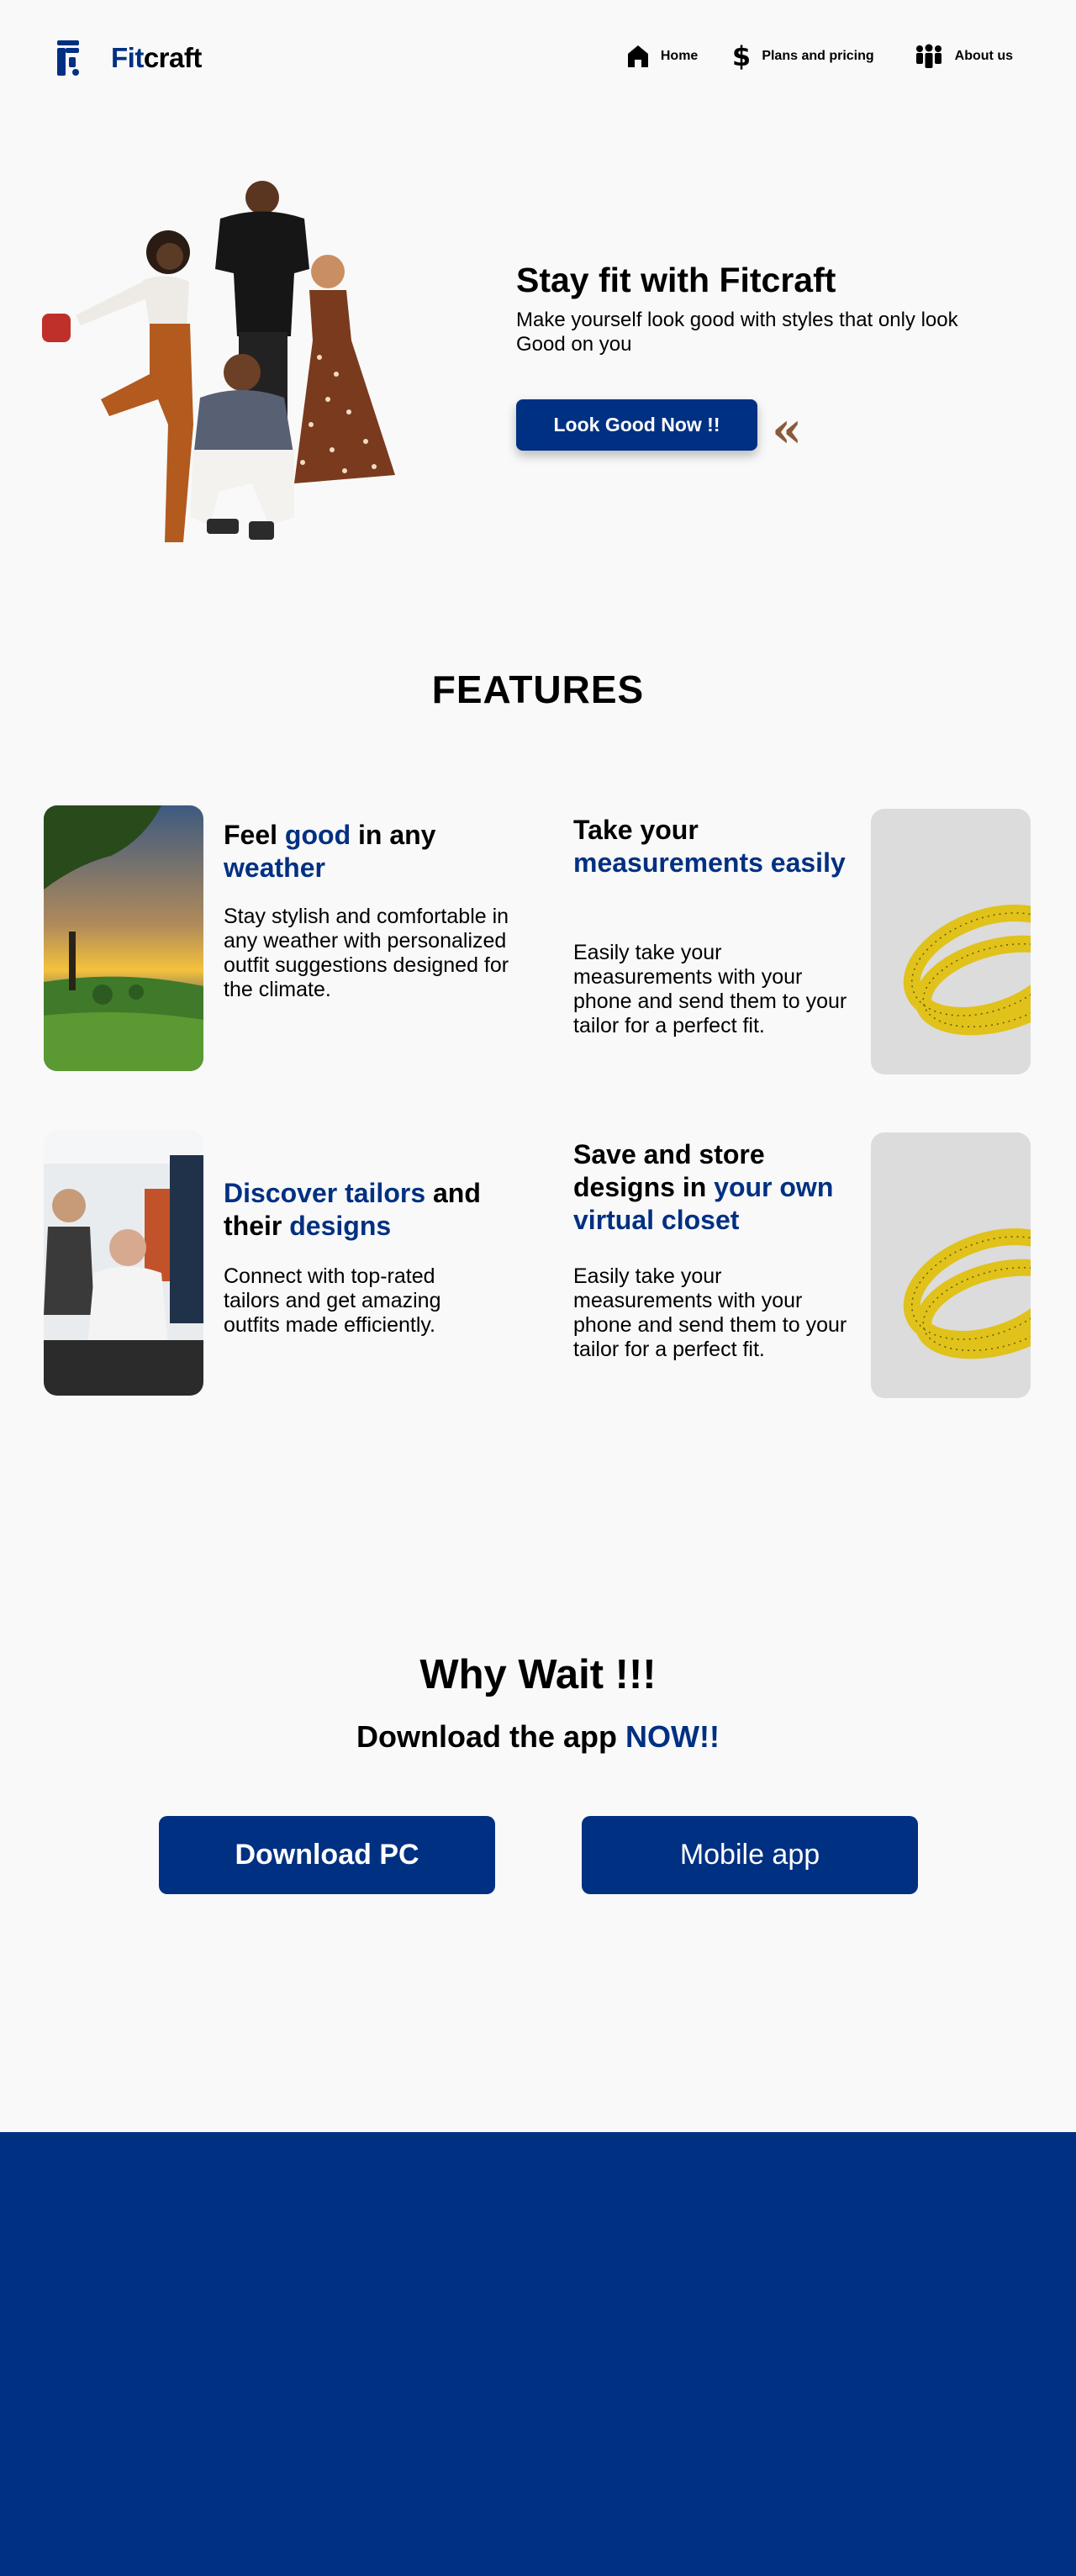  Describe the element at coordinates (712, 846) in the screenshot. I see `feature-measurements-title: Take your measurements easily` at that location.